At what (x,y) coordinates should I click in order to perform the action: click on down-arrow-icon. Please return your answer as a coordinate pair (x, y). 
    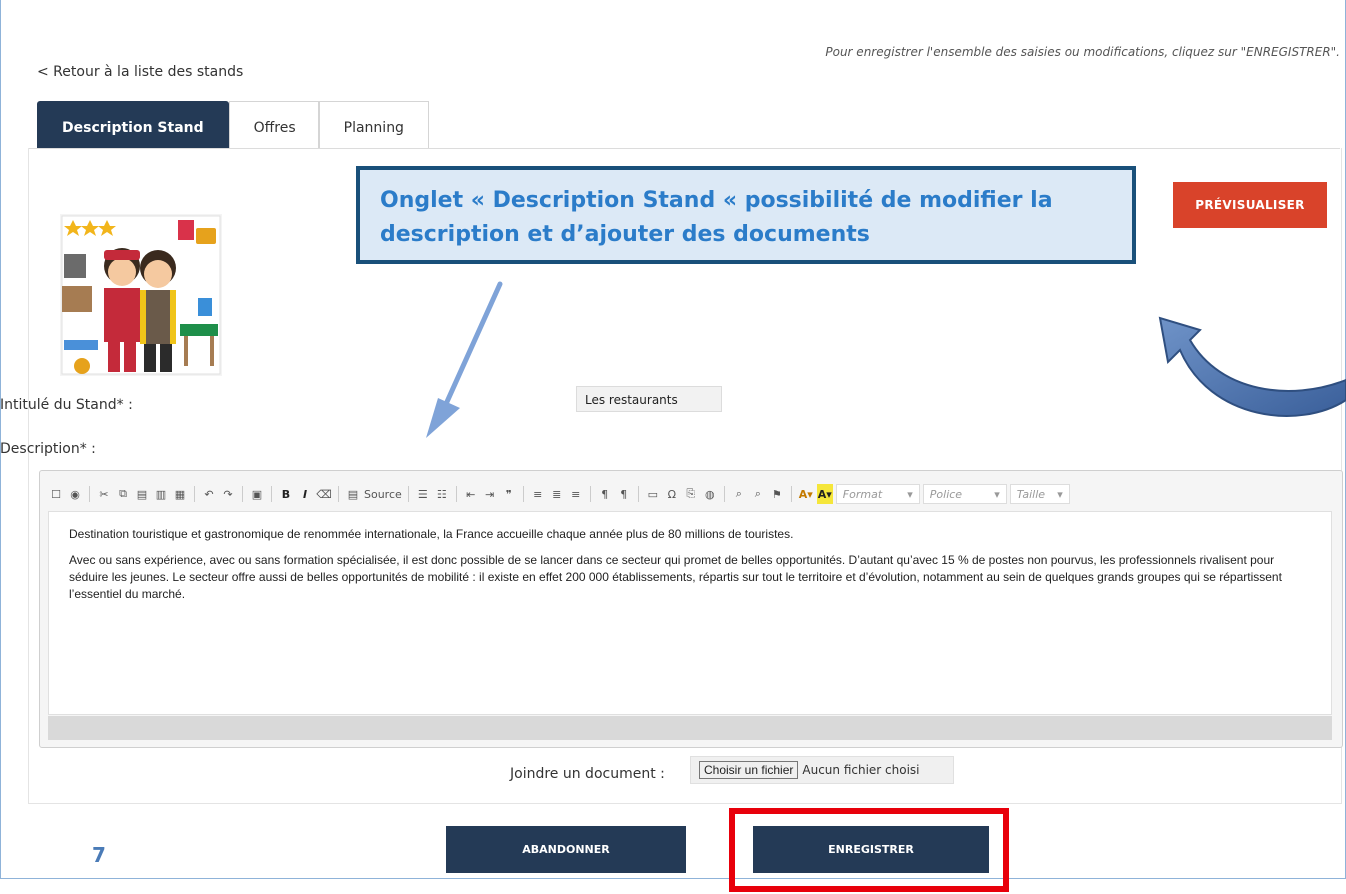
    Looking at the image, I should click on (464, 359).